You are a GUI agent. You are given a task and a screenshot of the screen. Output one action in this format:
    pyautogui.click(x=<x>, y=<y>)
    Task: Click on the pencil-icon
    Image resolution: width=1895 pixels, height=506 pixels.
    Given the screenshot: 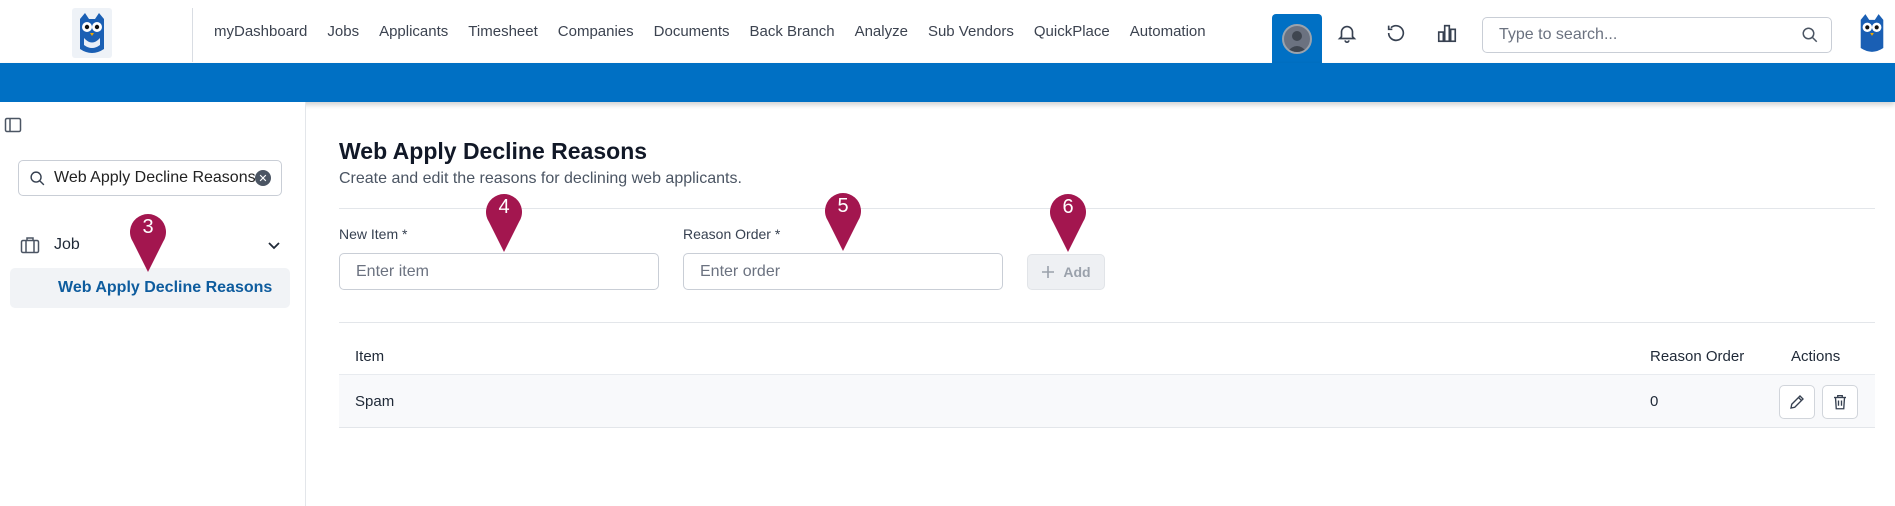 What is the action you would take?
    pyautogui.click(x=1797, y=402)
    